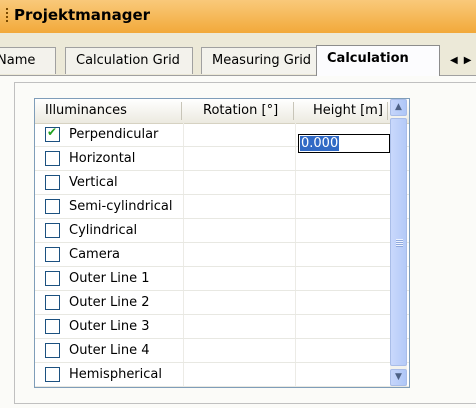 The height and width of the screenshot is (408, 476). Describe the element at coordinates (222, 279) in the screenshot. I see `table-row: Outer Line 1` at that location.